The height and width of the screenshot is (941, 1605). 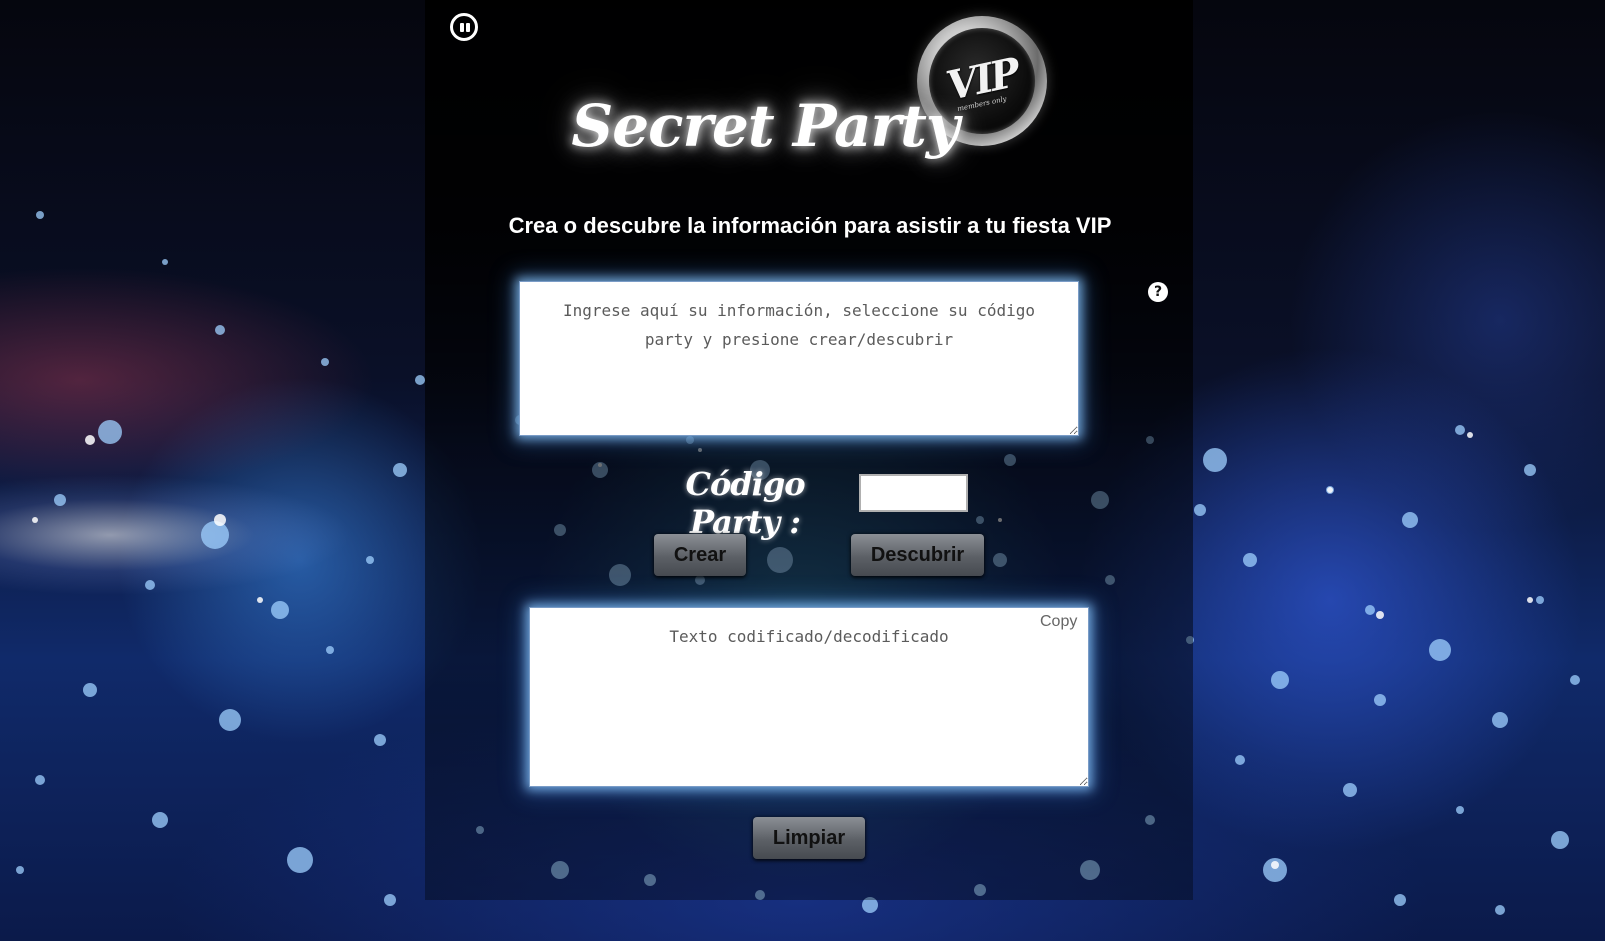 What do you see at coordinates (917, 555) in the screenshot?
I see `discover-button: Descubrir` at bounding box center [917, 555].